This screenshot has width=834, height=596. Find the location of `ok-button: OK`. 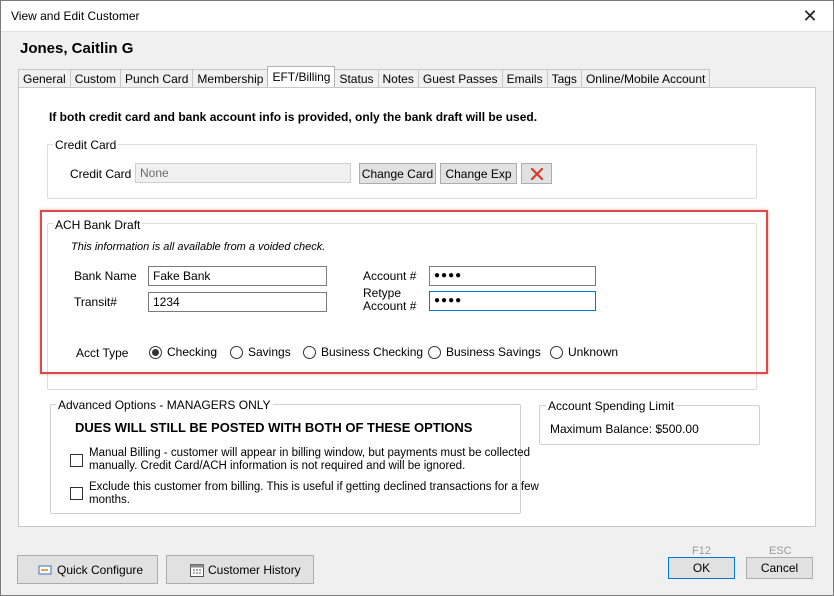

ok-button: OK is located at coordinates (701, 568).